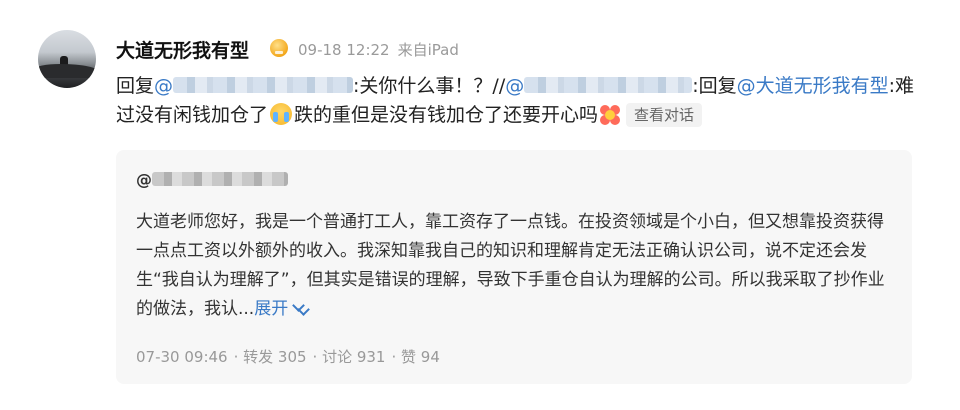 The height and width of the screenshot is (410, 960). What do you see at coordinates (144, 179) in the screenshot?
I see `quoted-at-sign: @` at bounding box center [144, 179].